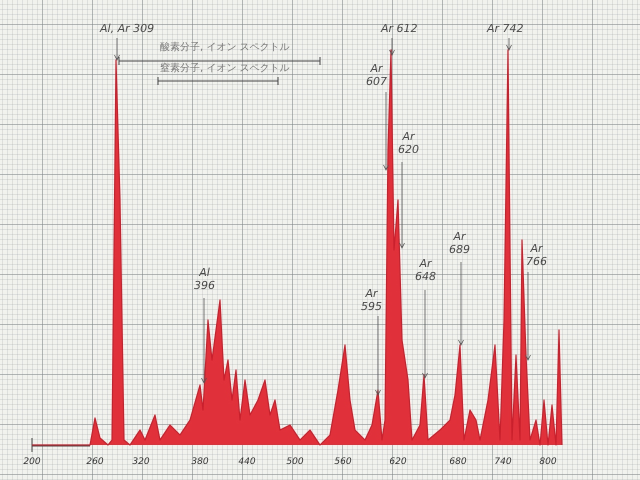 The image size is (640, 480). Describe the element at coordinates (95, 462) in the screenshot. I see `axis-label: 260` at that location.